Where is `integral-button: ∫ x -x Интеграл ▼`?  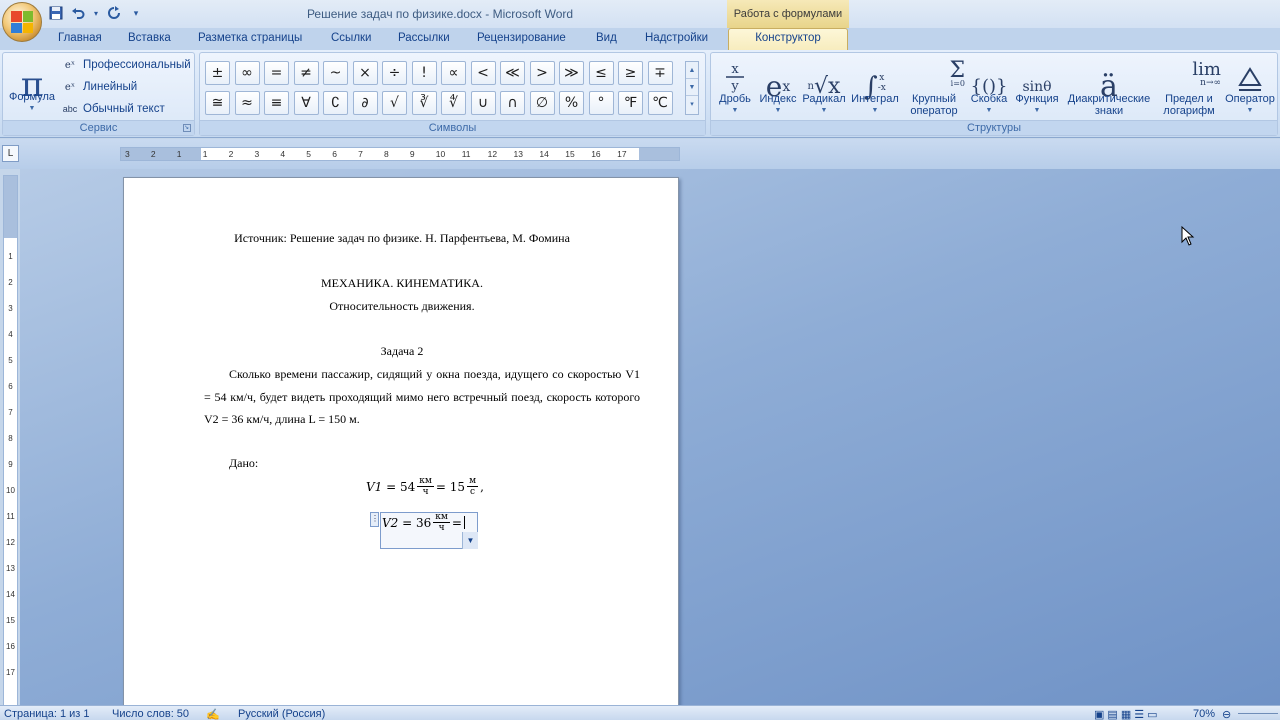 integral-button: ∫ x -x Интеграл ▼ is located at coordinates (875, 87).